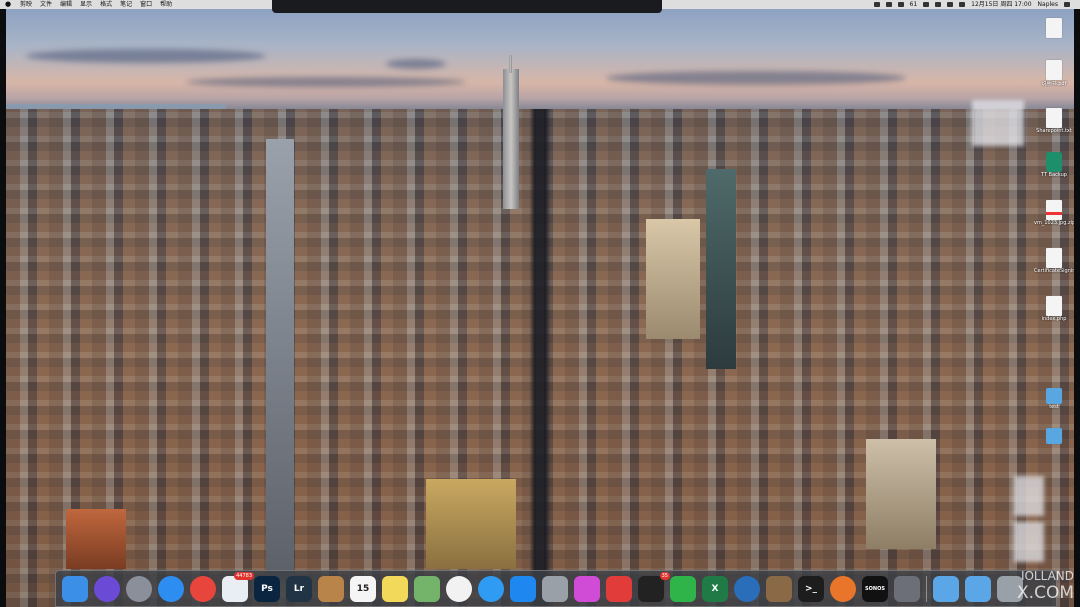 Image resolution: width=1080 pixels, height=607 pixels. Describe the element at coordinates (1054, 175) in the screenshot. I see `desktop-icon-label: TT Backup` at that location.